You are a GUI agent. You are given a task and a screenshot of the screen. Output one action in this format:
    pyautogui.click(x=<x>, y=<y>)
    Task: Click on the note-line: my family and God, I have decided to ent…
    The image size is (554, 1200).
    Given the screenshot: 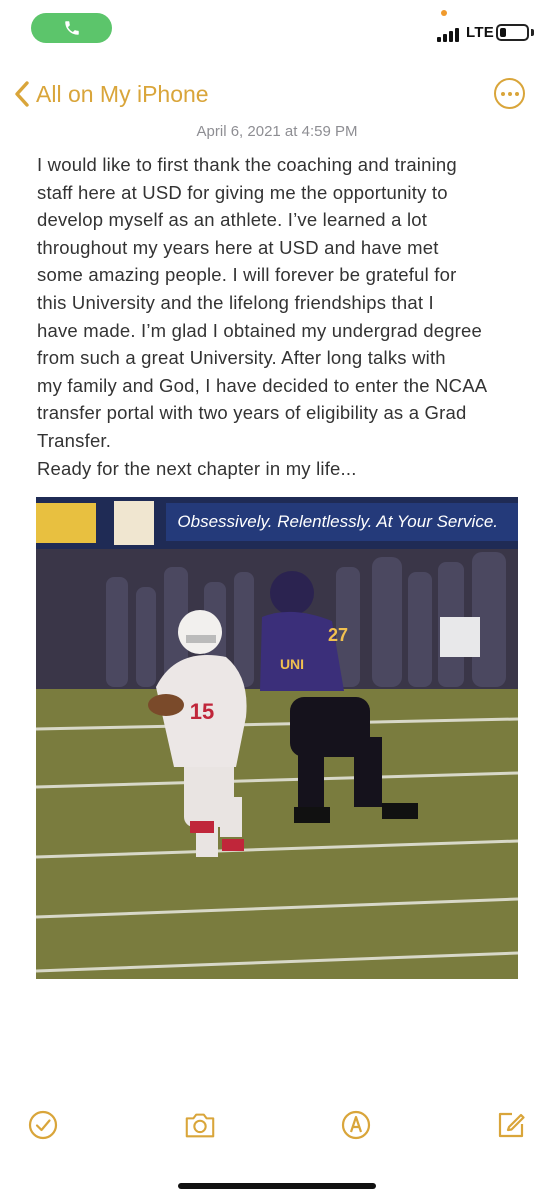 What is the action you would take?
    pyautogui.click(x=262, y=385)
    